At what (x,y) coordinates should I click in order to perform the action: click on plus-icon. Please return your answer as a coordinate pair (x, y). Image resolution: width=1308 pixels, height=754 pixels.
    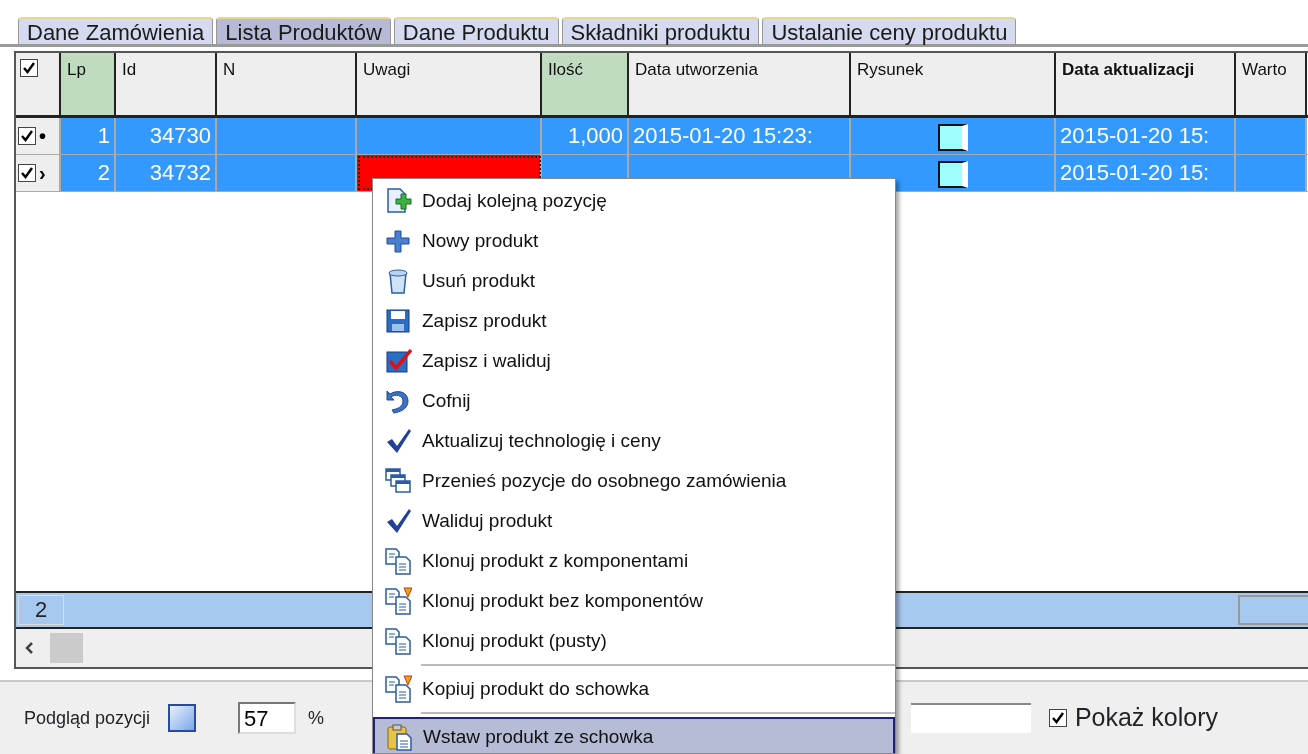
    Looking at the image, I should click on (398, 241).